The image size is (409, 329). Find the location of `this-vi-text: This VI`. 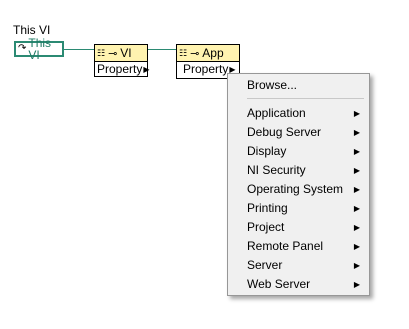

this-vi-text: This VI is located at coordinates (40, 49).